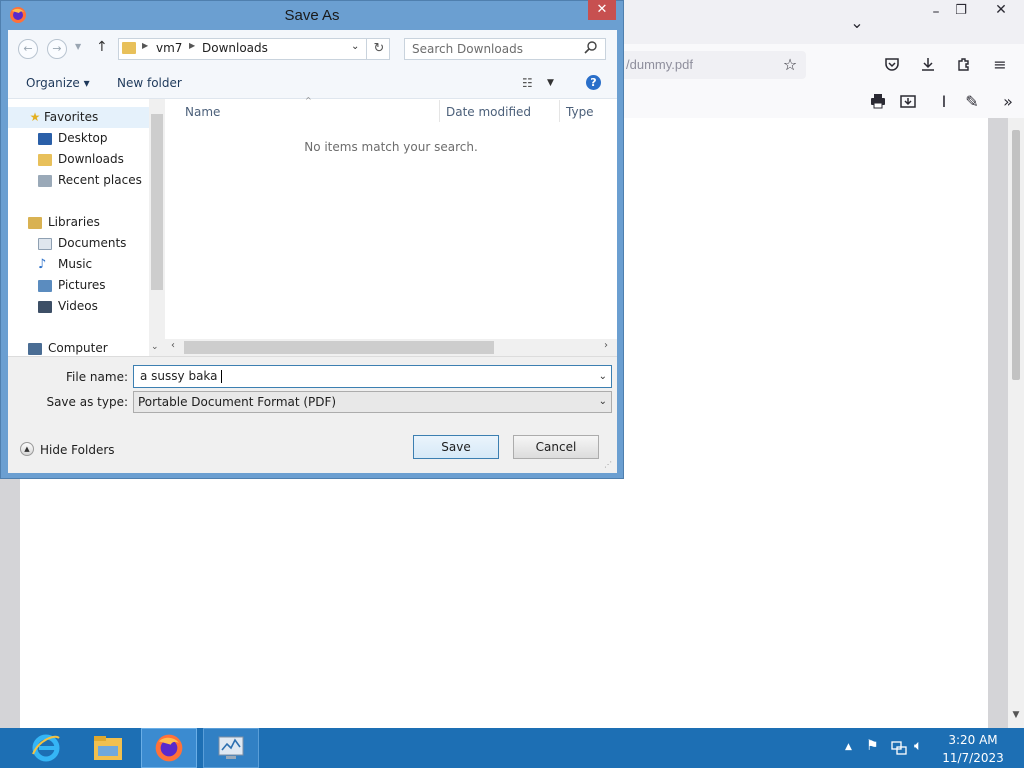 This screenshot has height=768, width=1024. Describe the element at coordinates (35, 117) in the screenshot. I see `star-icon: ★` at that location.